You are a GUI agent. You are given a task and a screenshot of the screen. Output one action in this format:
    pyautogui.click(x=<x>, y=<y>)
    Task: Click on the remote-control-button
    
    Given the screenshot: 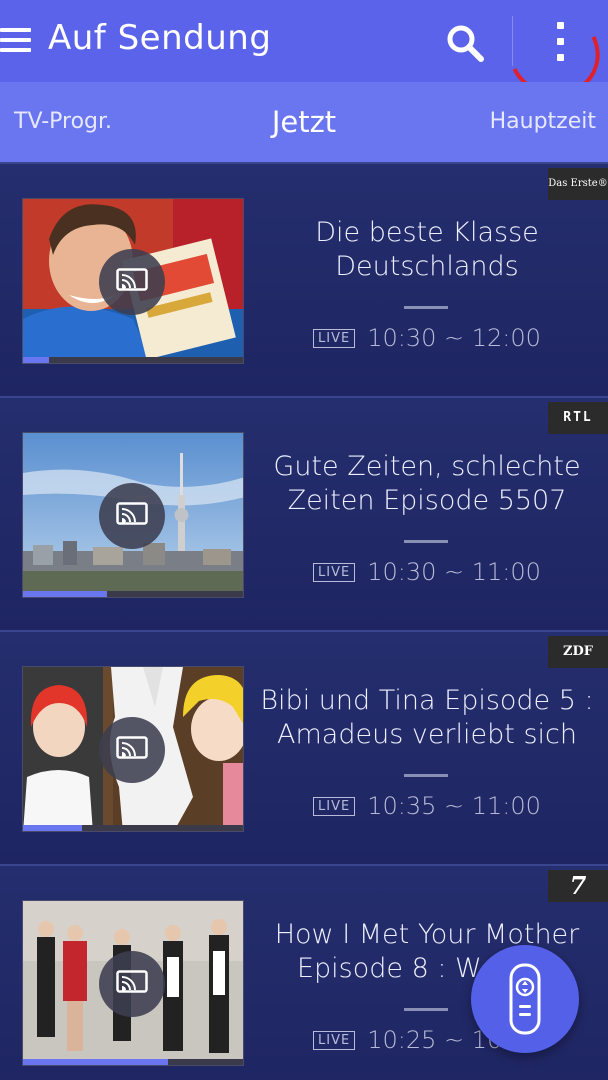 What is the action you would take?
    pyautogui.click(x=525, y=999)
    